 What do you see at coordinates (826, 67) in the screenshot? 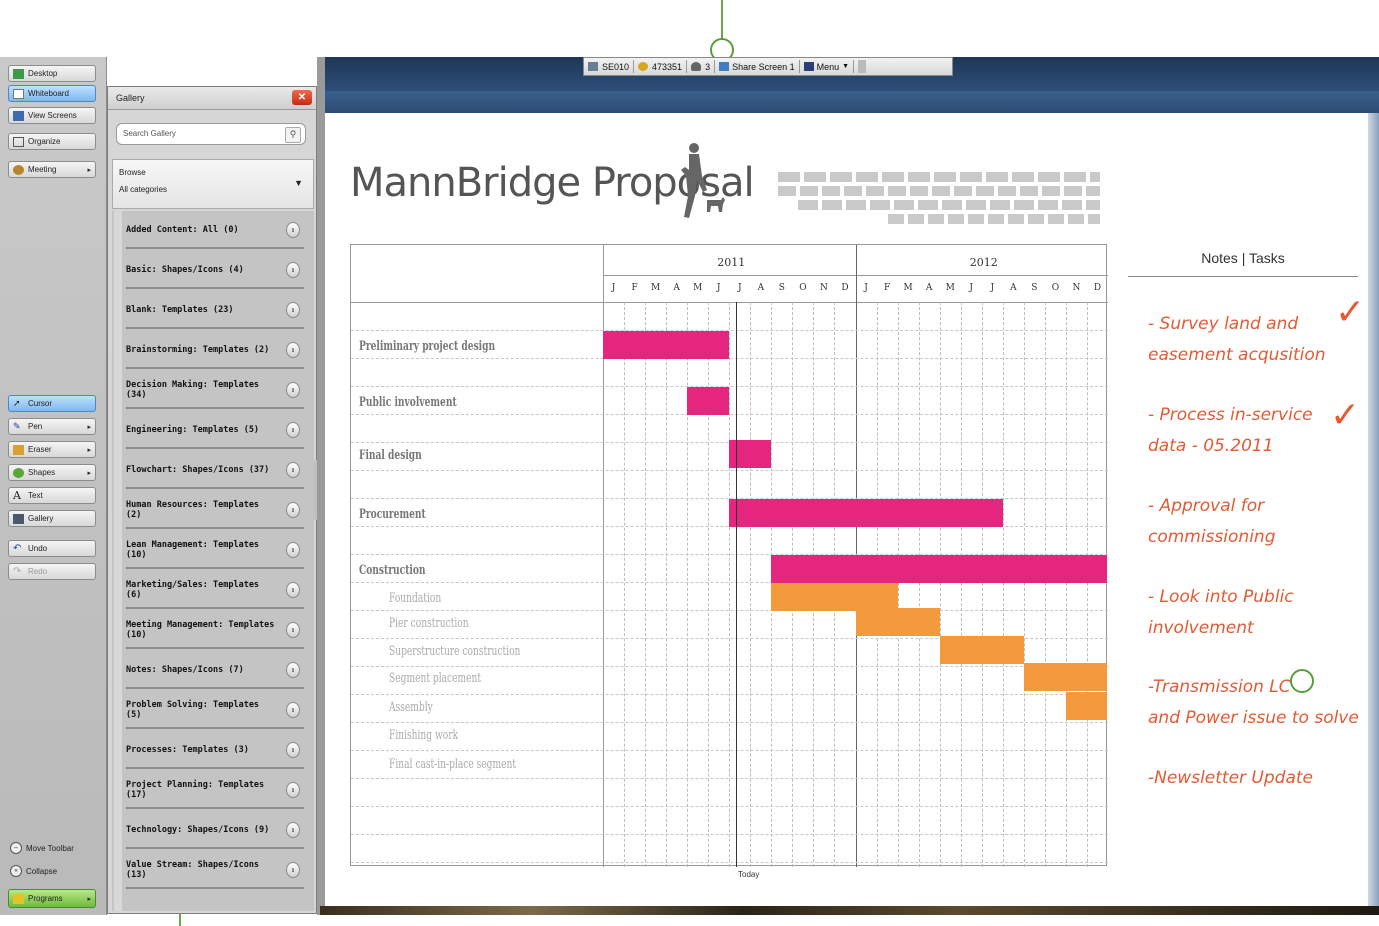
I see `menu-button: Menu ▼` at bounding box center [826, 67].